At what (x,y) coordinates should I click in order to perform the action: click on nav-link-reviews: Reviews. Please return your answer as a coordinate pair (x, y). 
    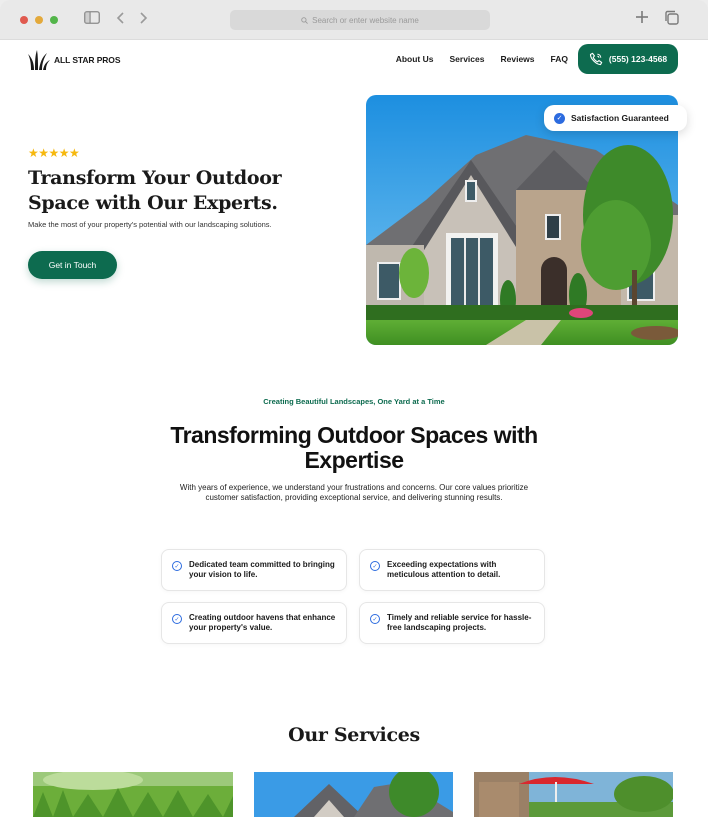
    Looking at the image, I should click on (517, 59).